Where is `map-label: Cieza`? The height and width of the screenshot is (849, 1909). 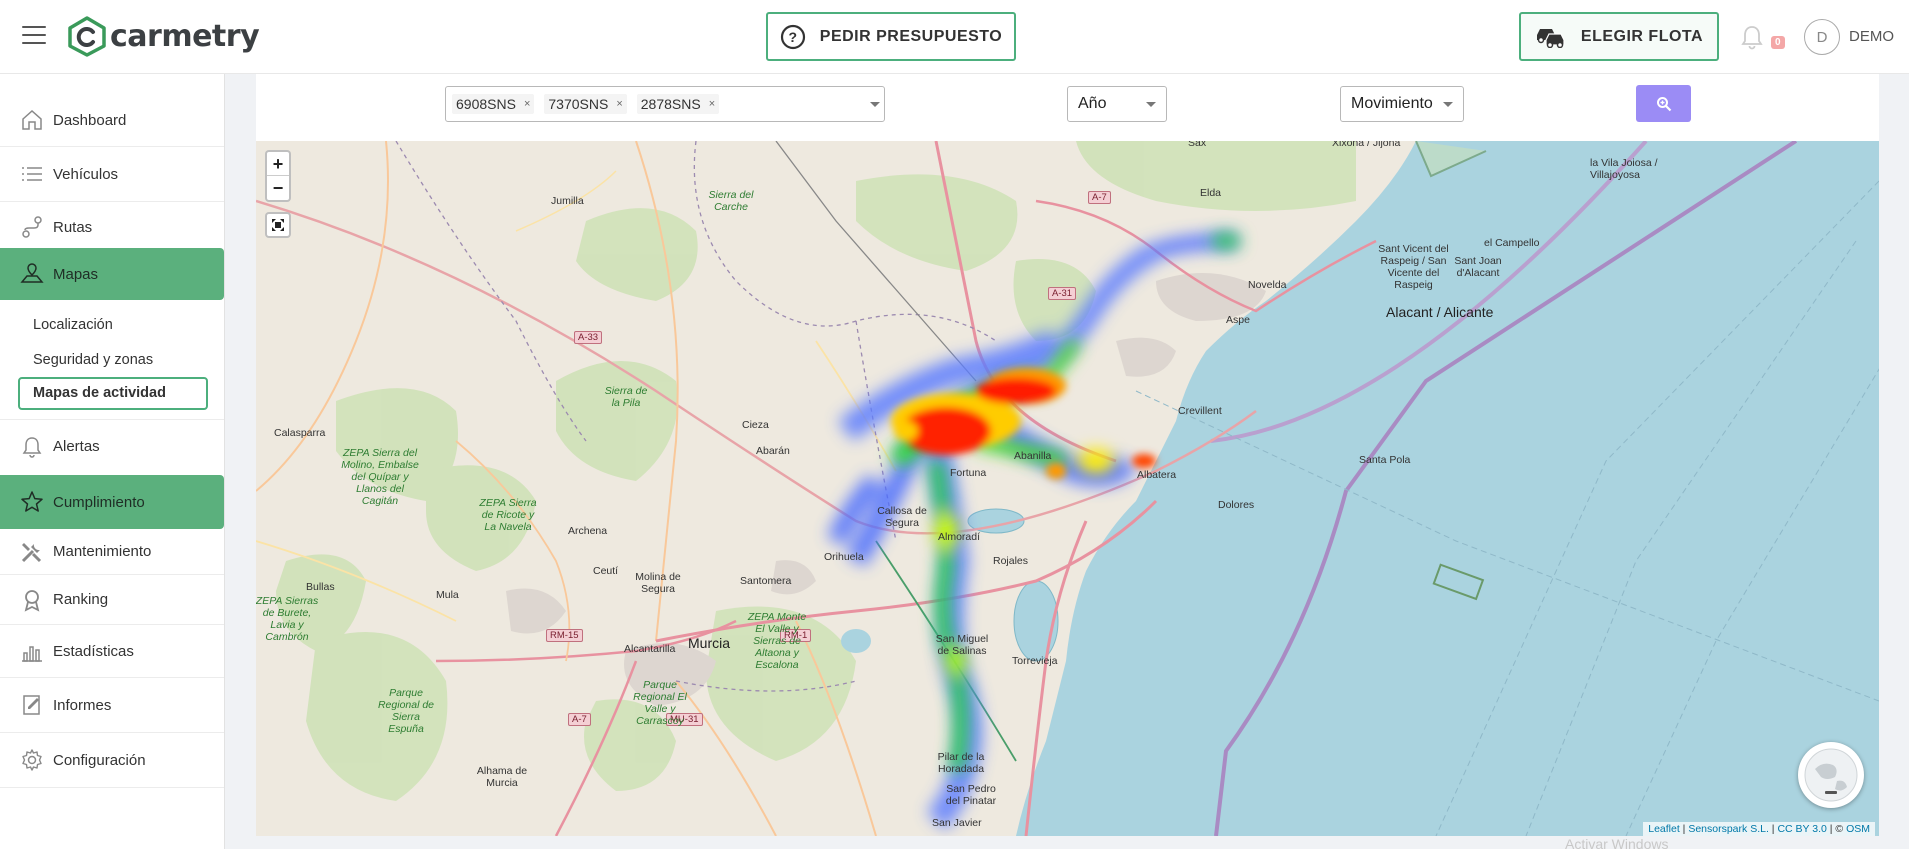
map-label: Cieza is located at coordinates (755, 425).